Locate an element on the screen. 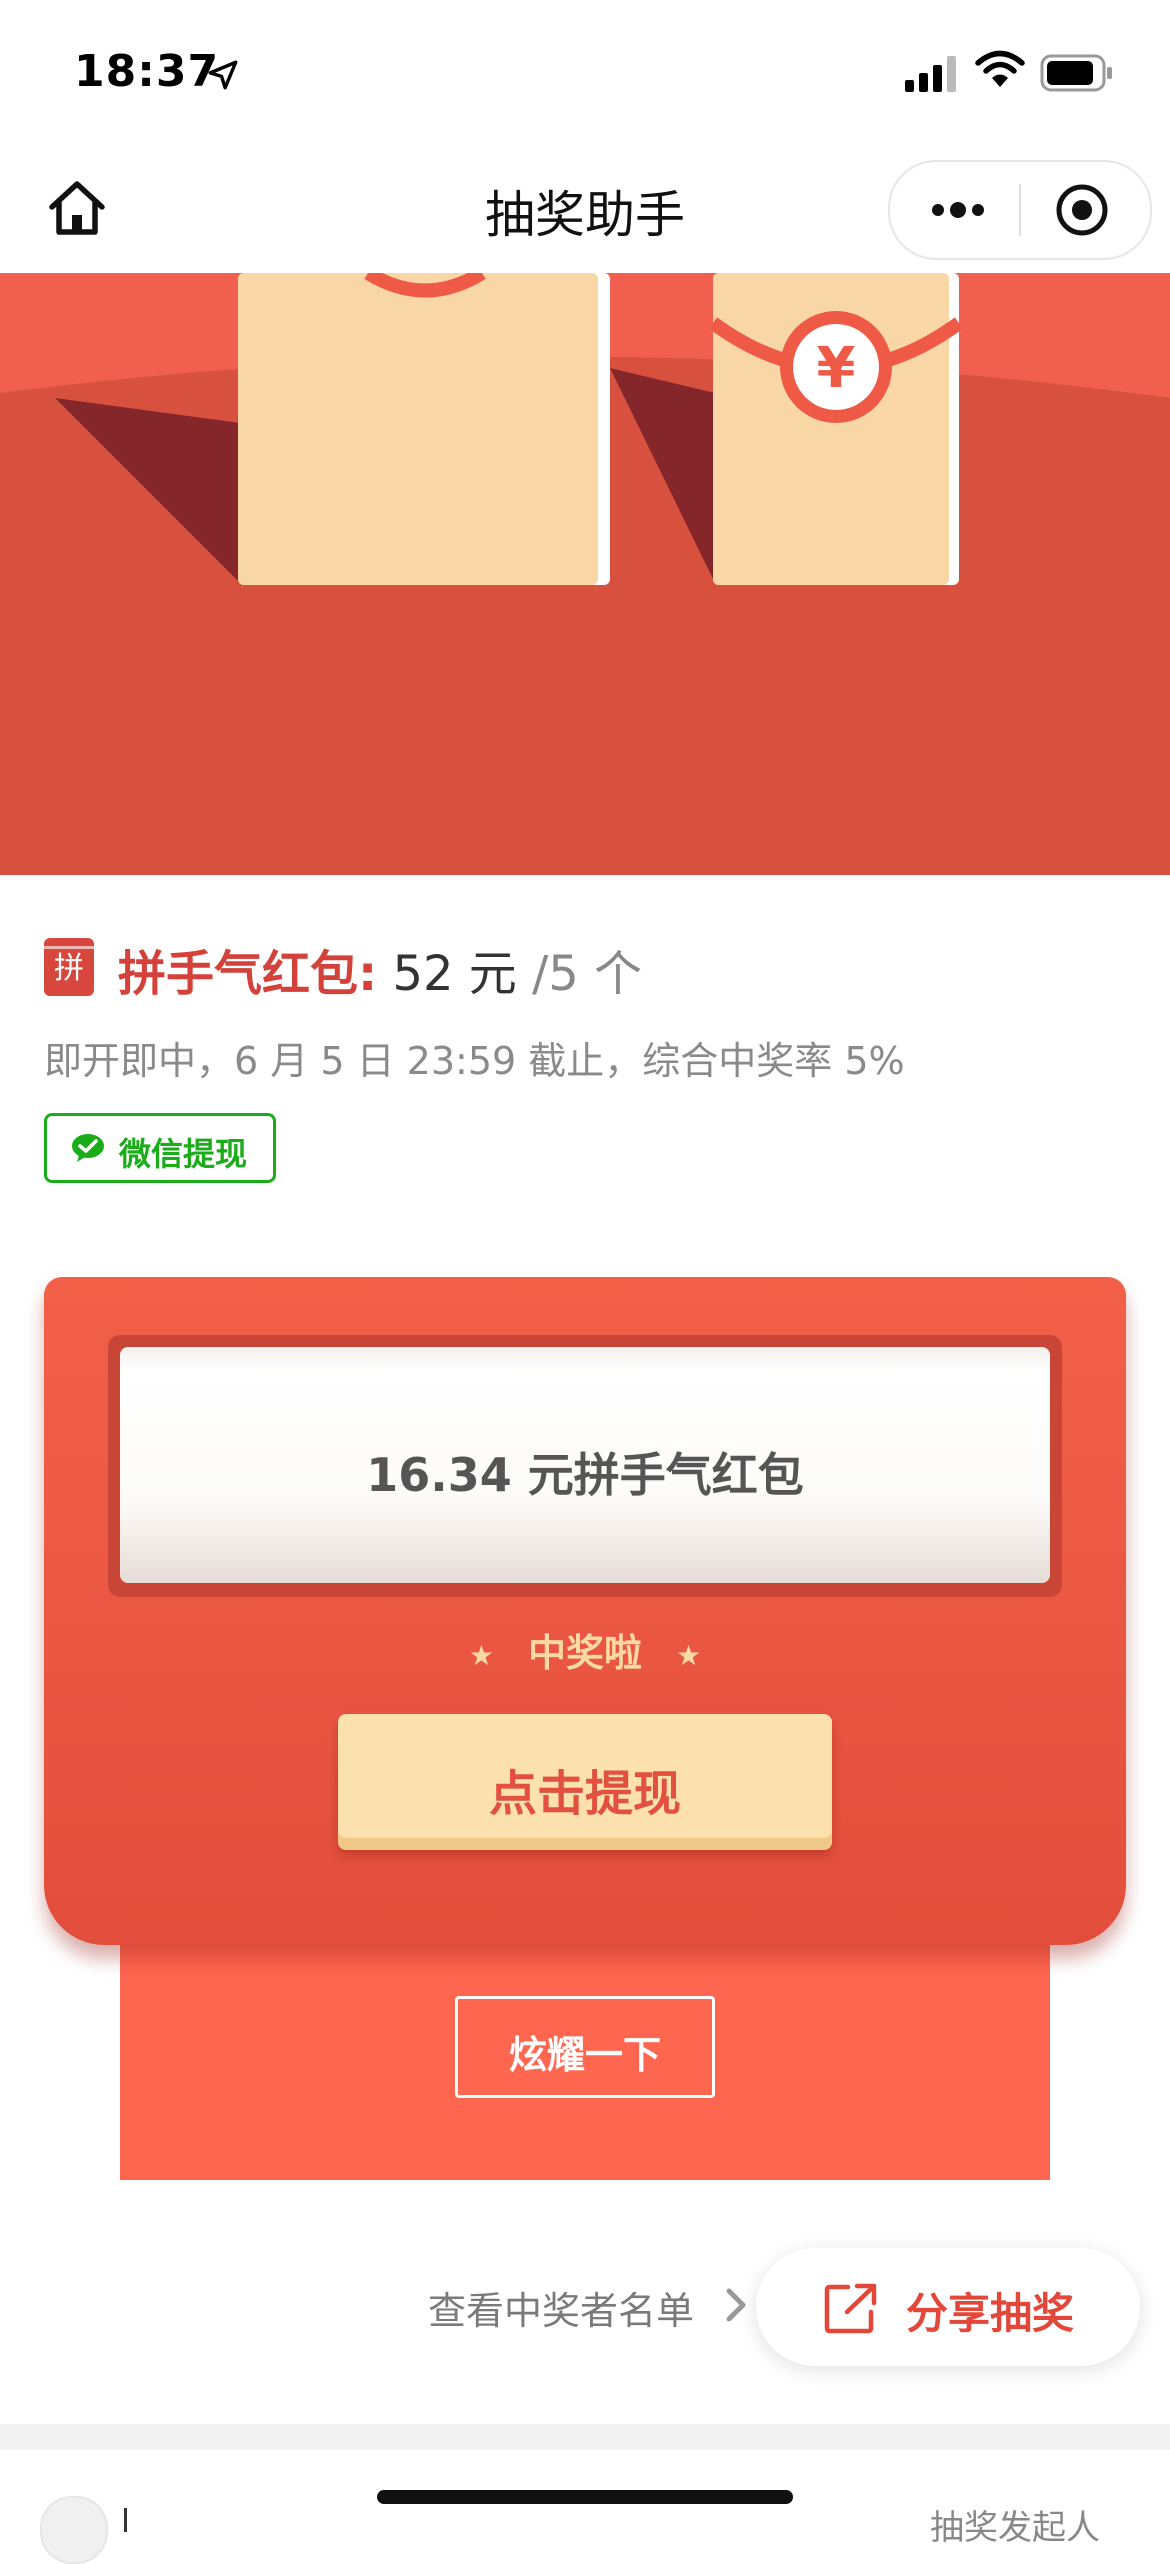 The height and width of the screenshot is (2564, 1170). share-lottery-button: 分享抽奖 is located at coordinates (948, 2307).